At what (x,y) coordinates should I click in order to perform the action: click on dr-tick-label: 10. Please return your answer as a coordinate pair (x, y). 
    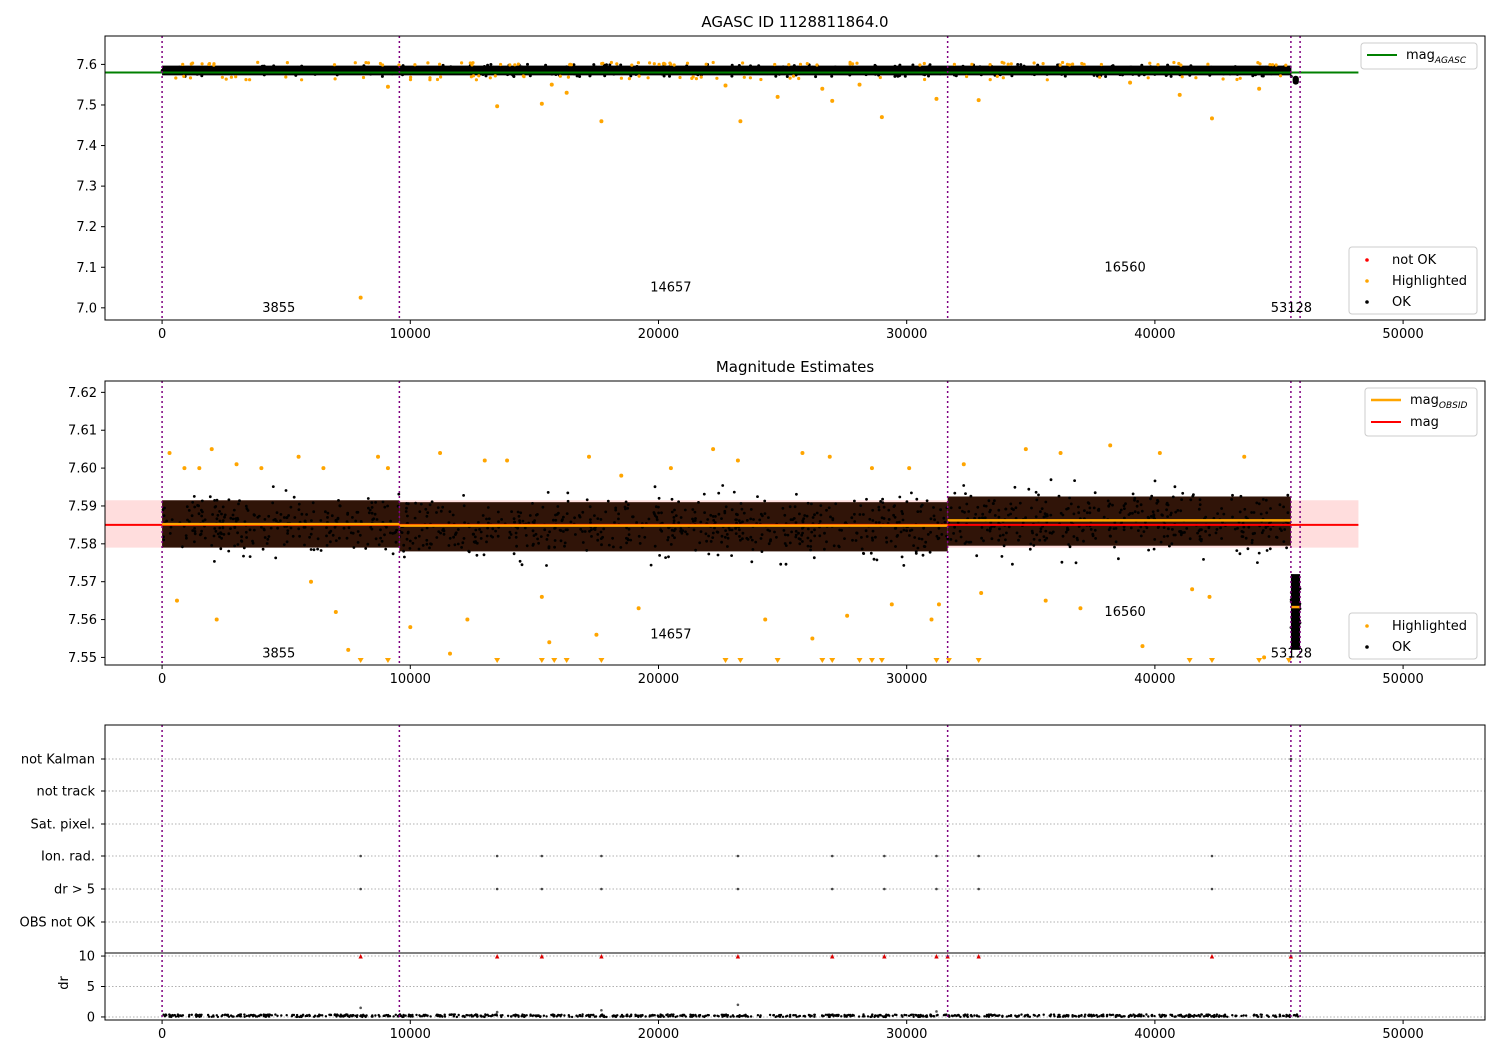
    Looking at the image, I should click on (86, 957).